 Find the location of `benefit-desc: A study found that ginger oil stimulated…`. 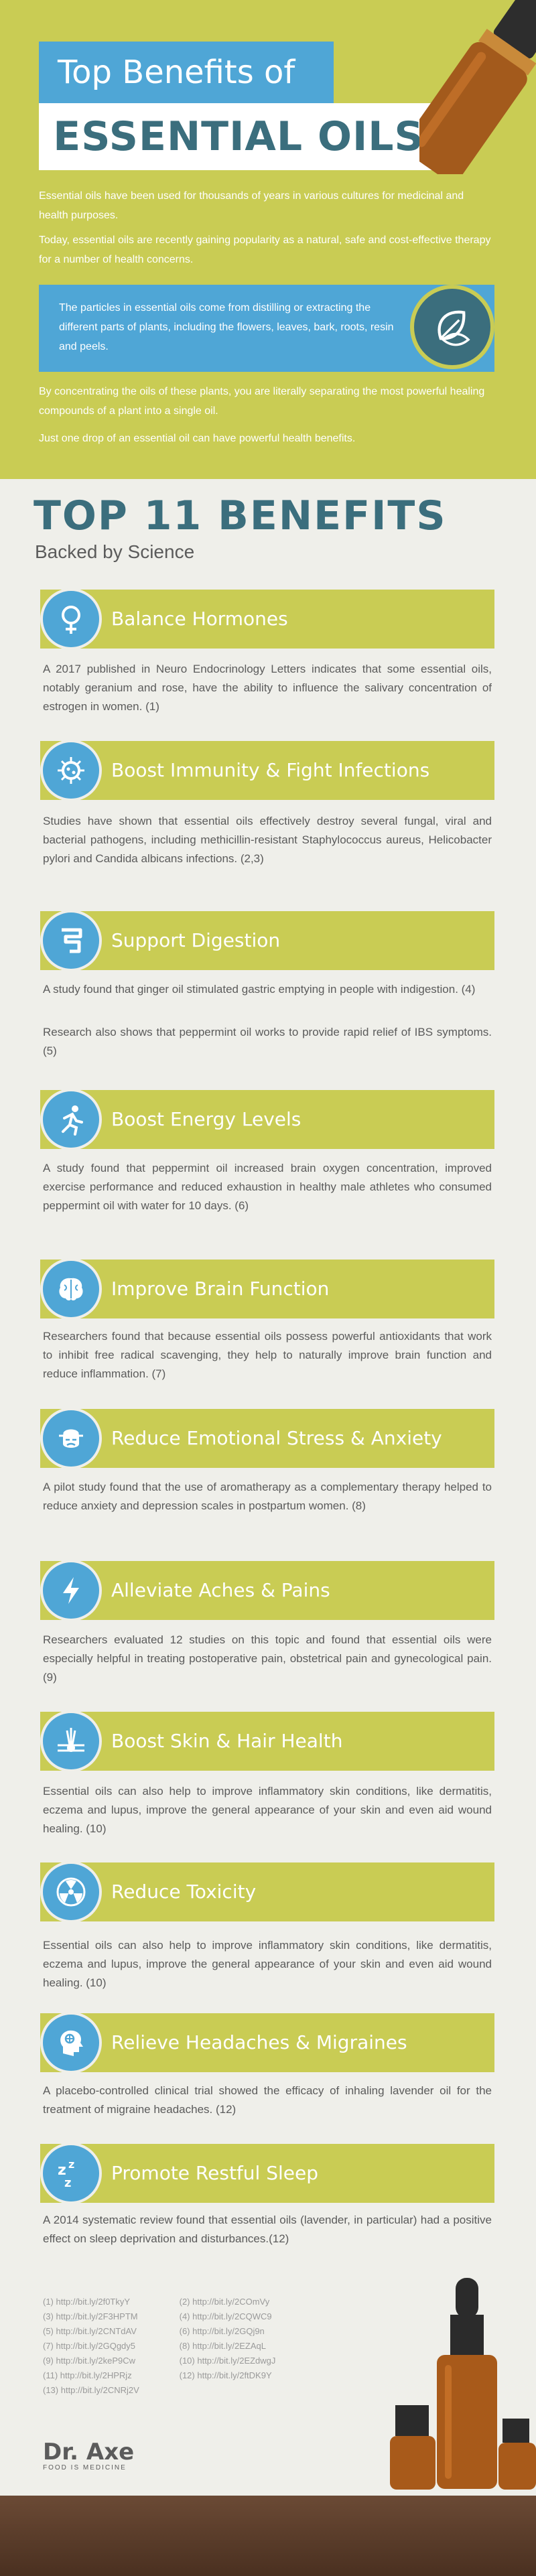

benefit-desc: A study found that ginger oil stimulated… is located at coordinates (259, 989).